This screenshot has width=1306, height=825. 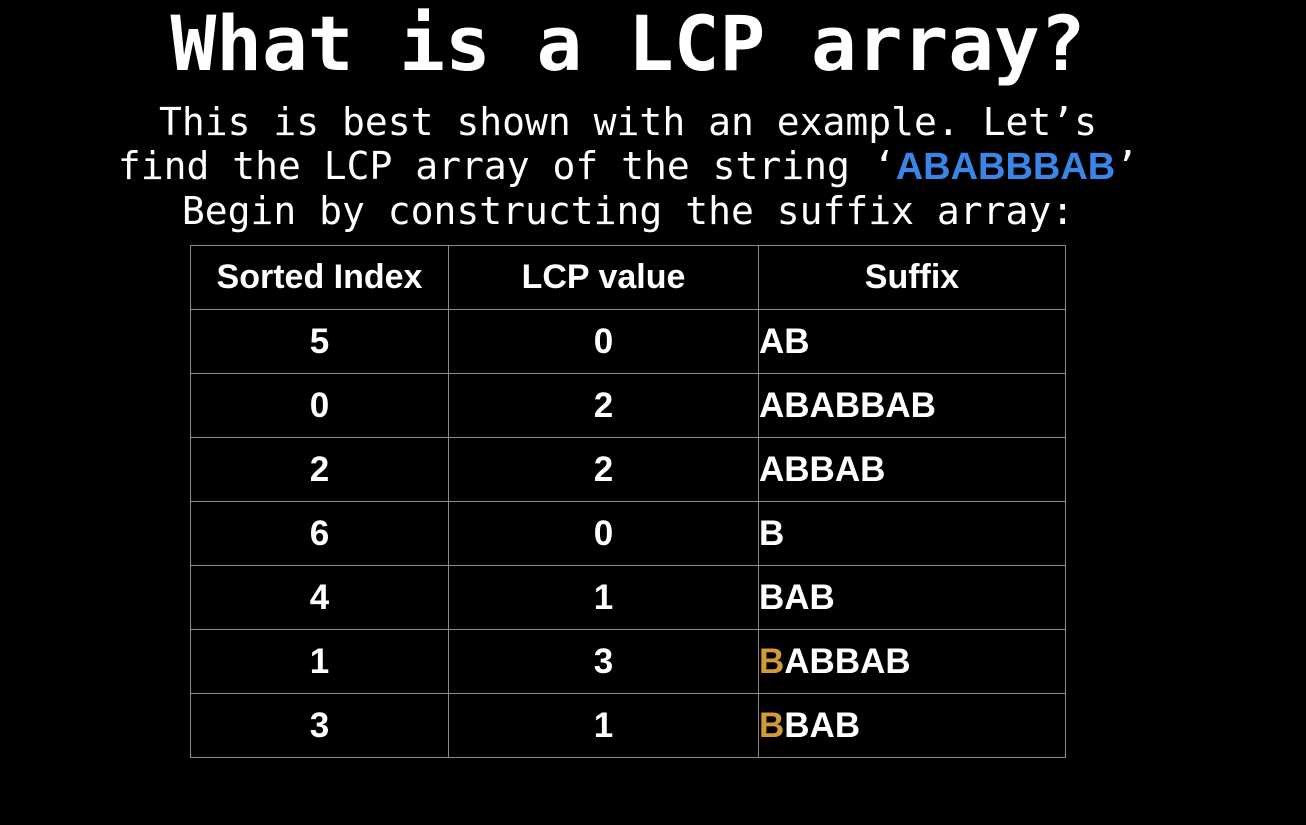 I want to click on suffix-cell: B, so click(x=912, y=533).